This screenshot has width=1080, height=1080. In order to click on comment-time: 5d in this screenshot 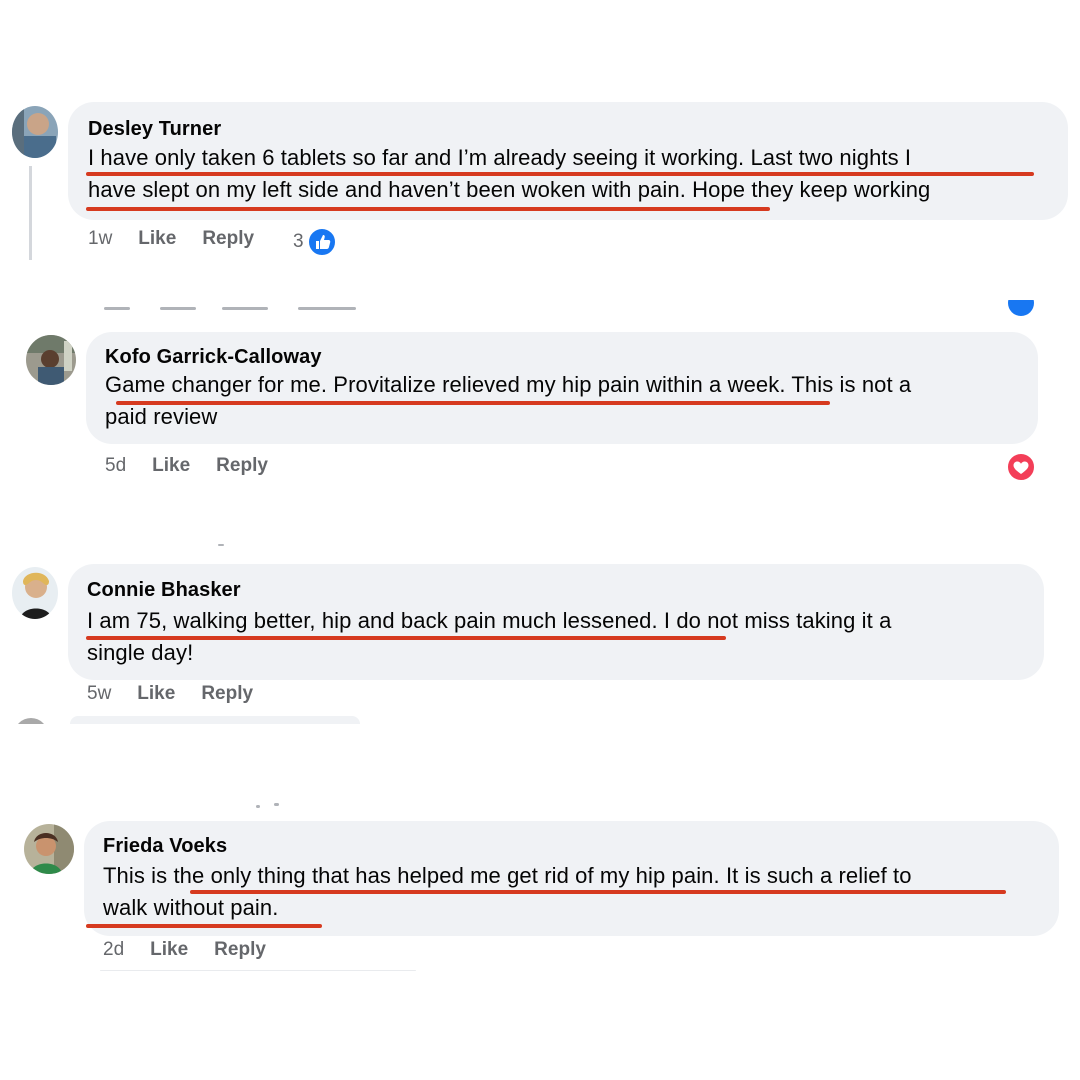, I will do `click(115, 466)`.